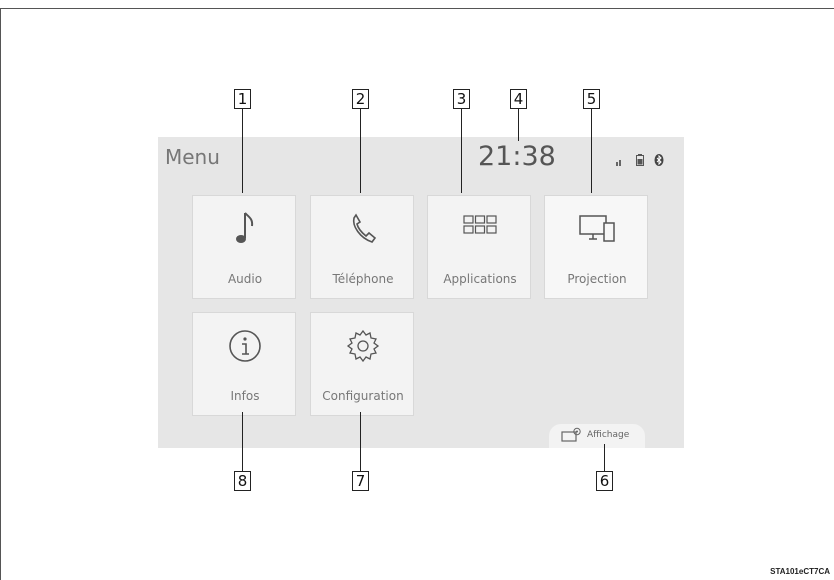 This screenshot has height=580, width=834. Describe the element at coordinates (417, 8) in the screenshot. I see `frame-border-top` at that location.